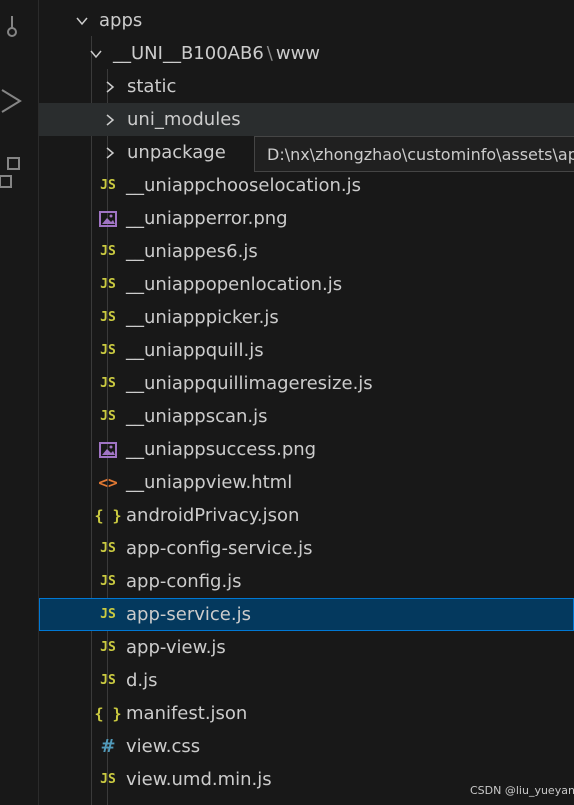  What do you see at coordinates (234, 284) in the screenshot?
I see `file-label: __uniappopenlocation.js` at bounding box center [234, 284].